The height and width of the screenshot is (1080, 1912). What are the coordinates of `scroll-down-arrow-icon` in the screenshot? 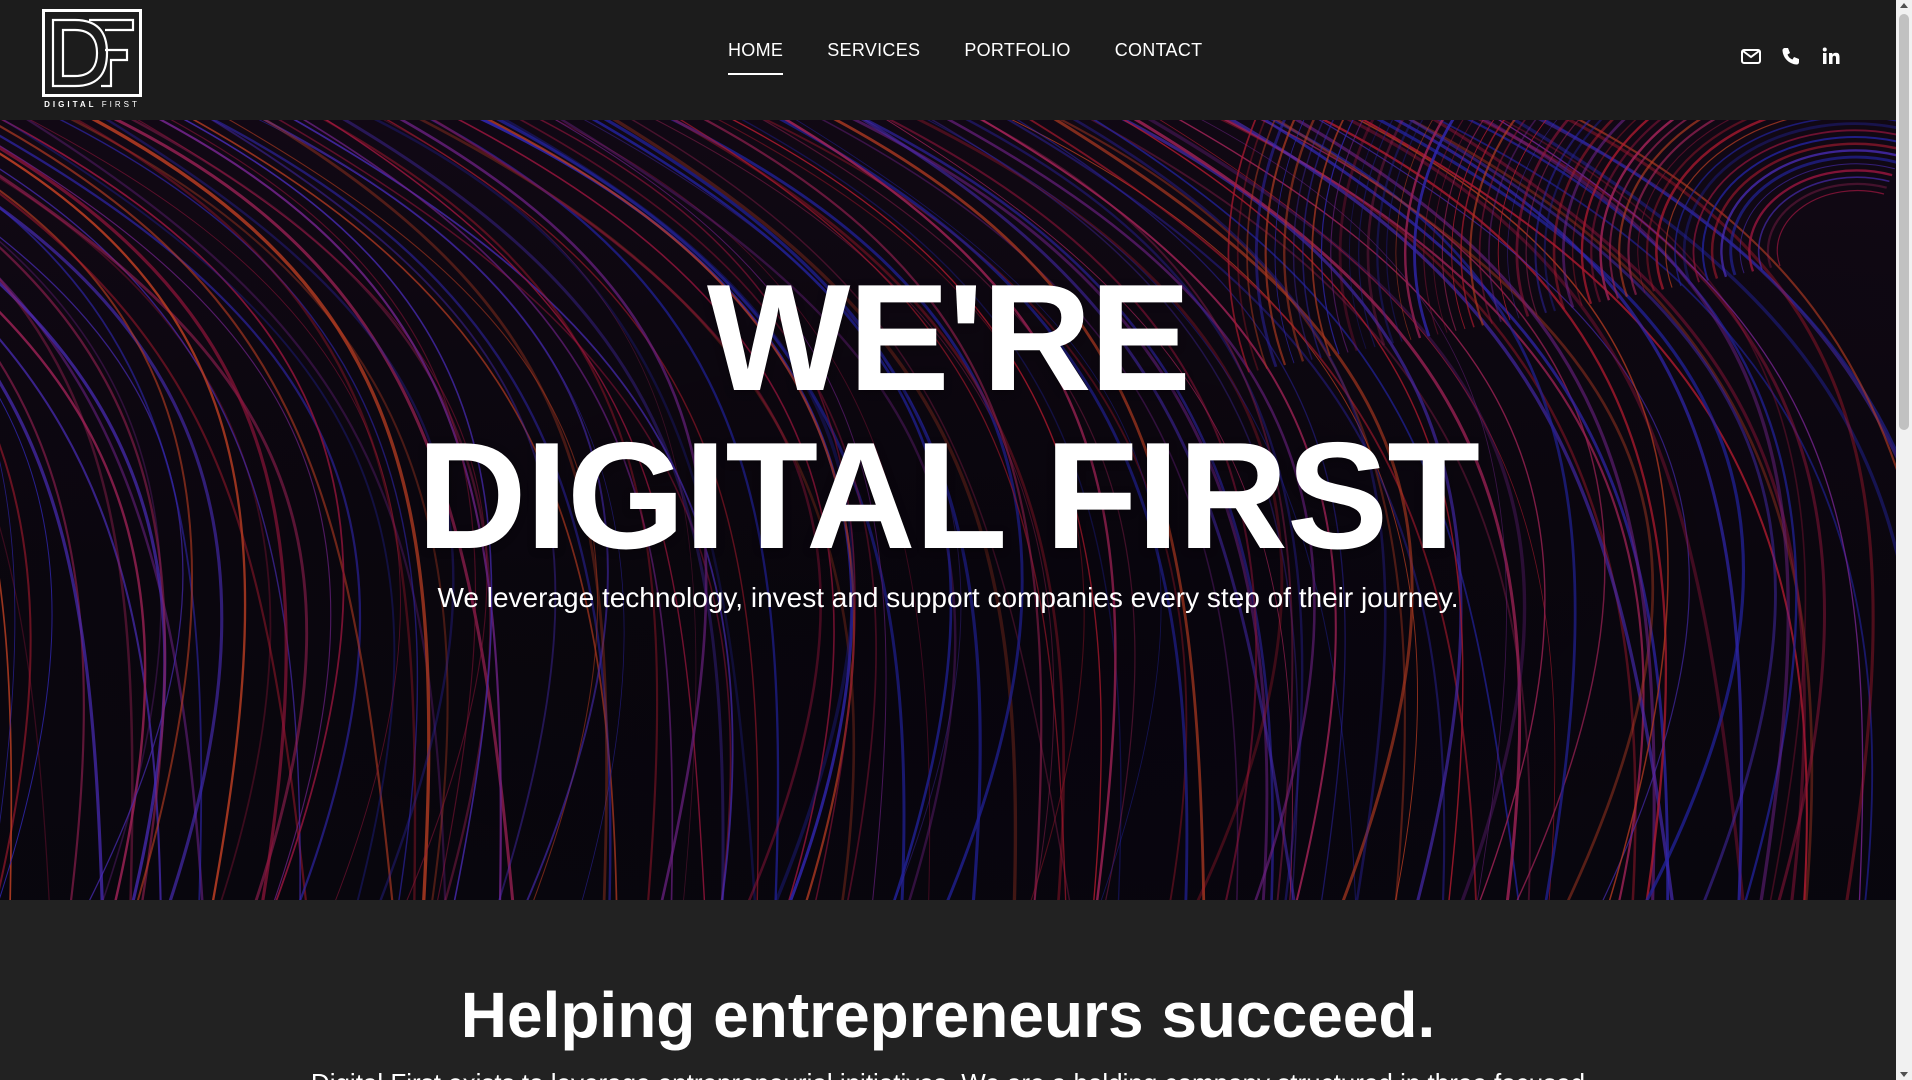 It's located at (1904, 1074).